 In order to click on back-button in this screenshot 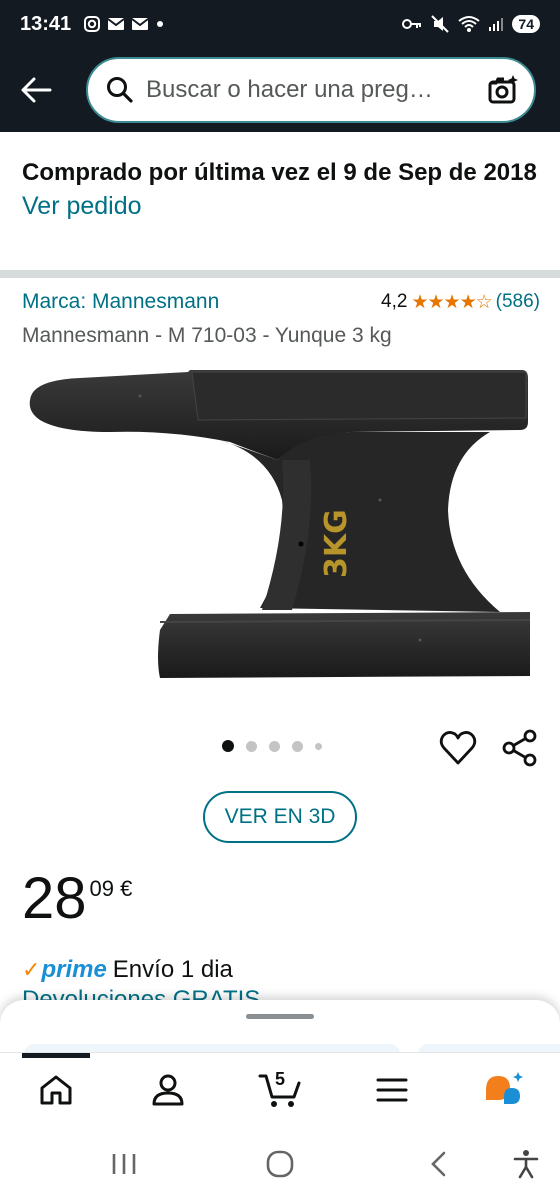, I will do `click(36, 90)`.